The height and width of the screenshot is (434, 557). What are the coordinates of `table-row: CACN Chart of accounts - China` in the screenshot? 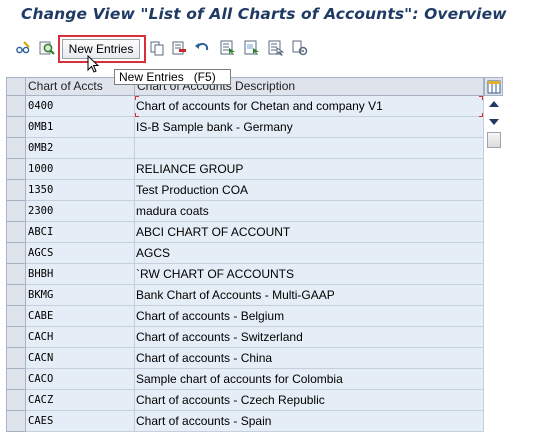 It's located at (245, 358).